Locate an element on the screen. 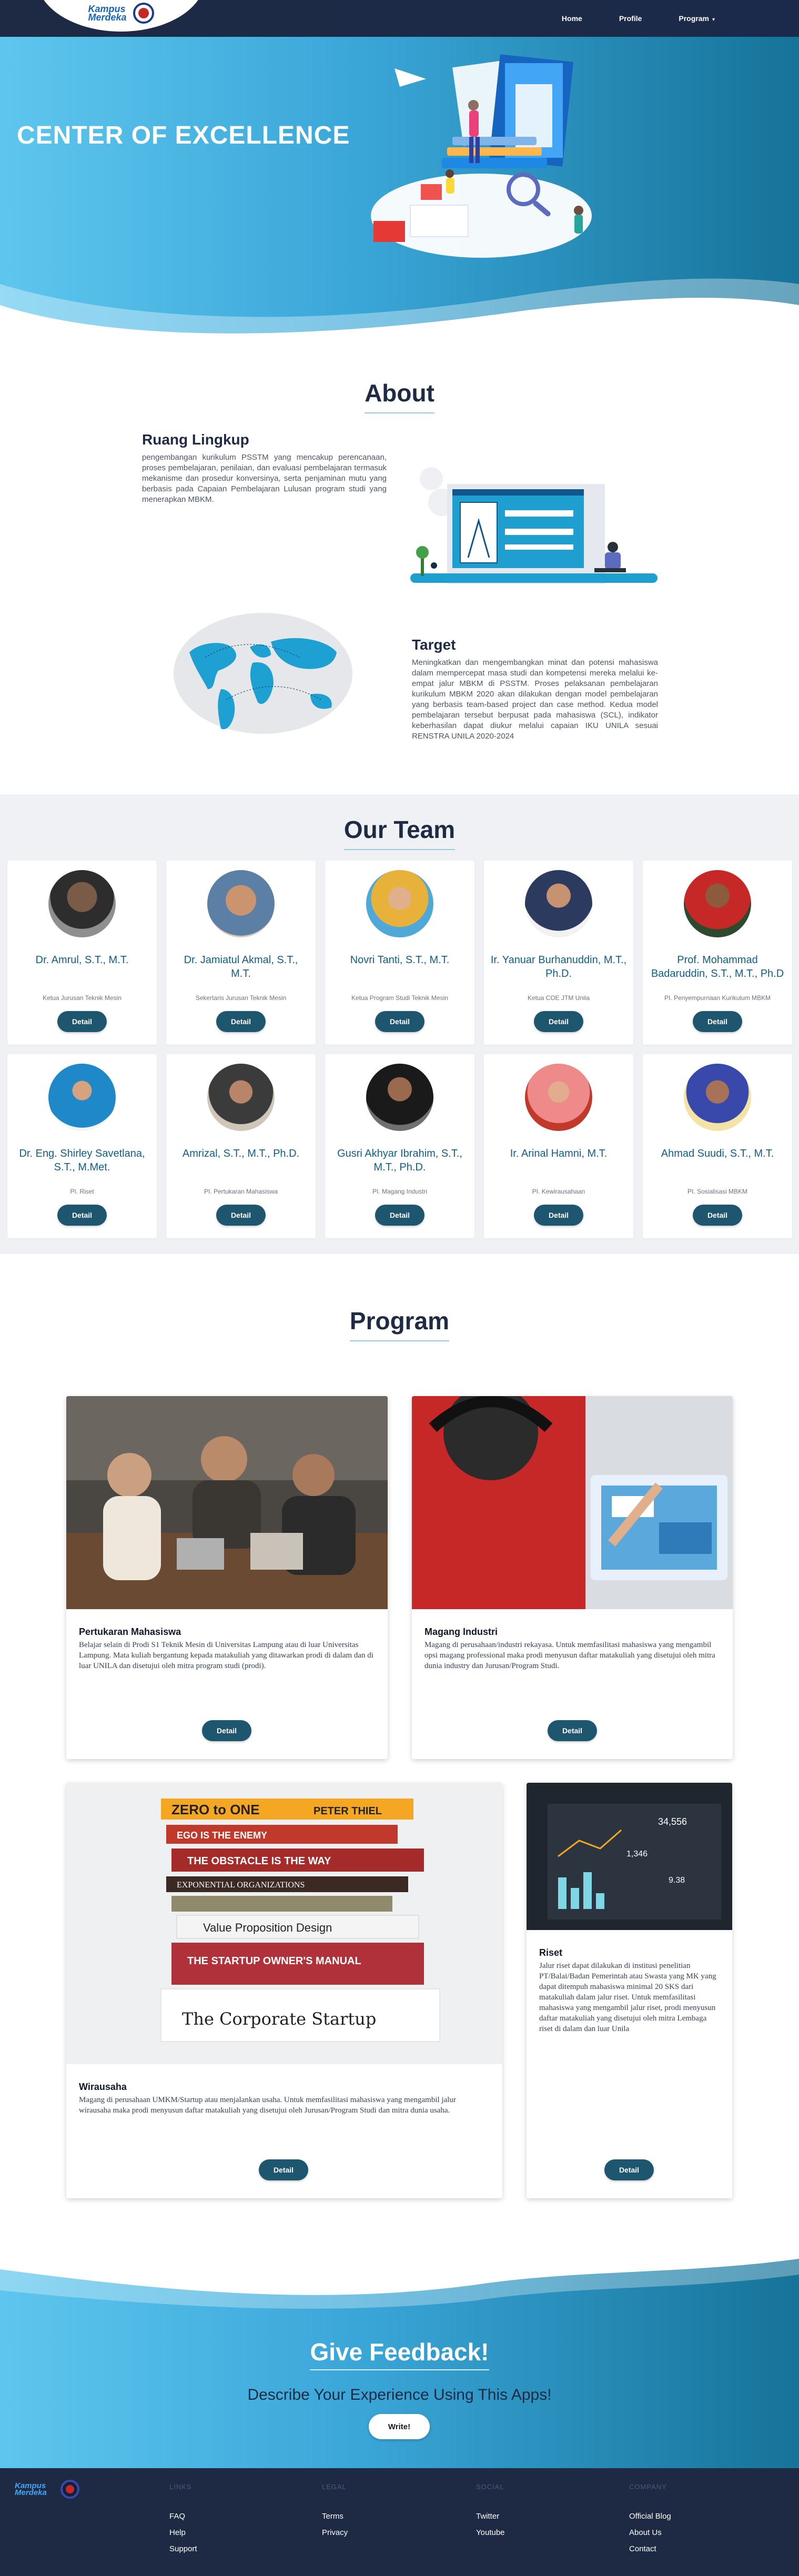 The width and height of the screenshot is (799, 2576). book-title-value-proposition: Value Proposition Design is located at coordinates (267, 1927).